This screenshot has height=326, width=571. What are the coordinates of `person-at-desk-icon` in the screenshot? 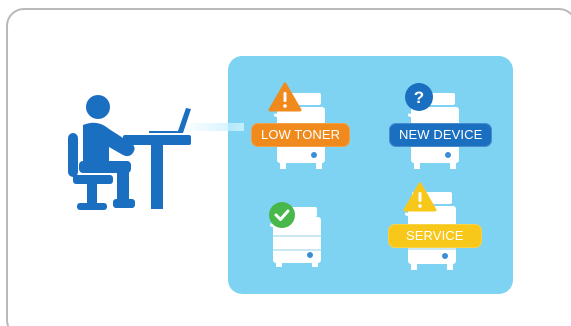 It's located at (129, 152).